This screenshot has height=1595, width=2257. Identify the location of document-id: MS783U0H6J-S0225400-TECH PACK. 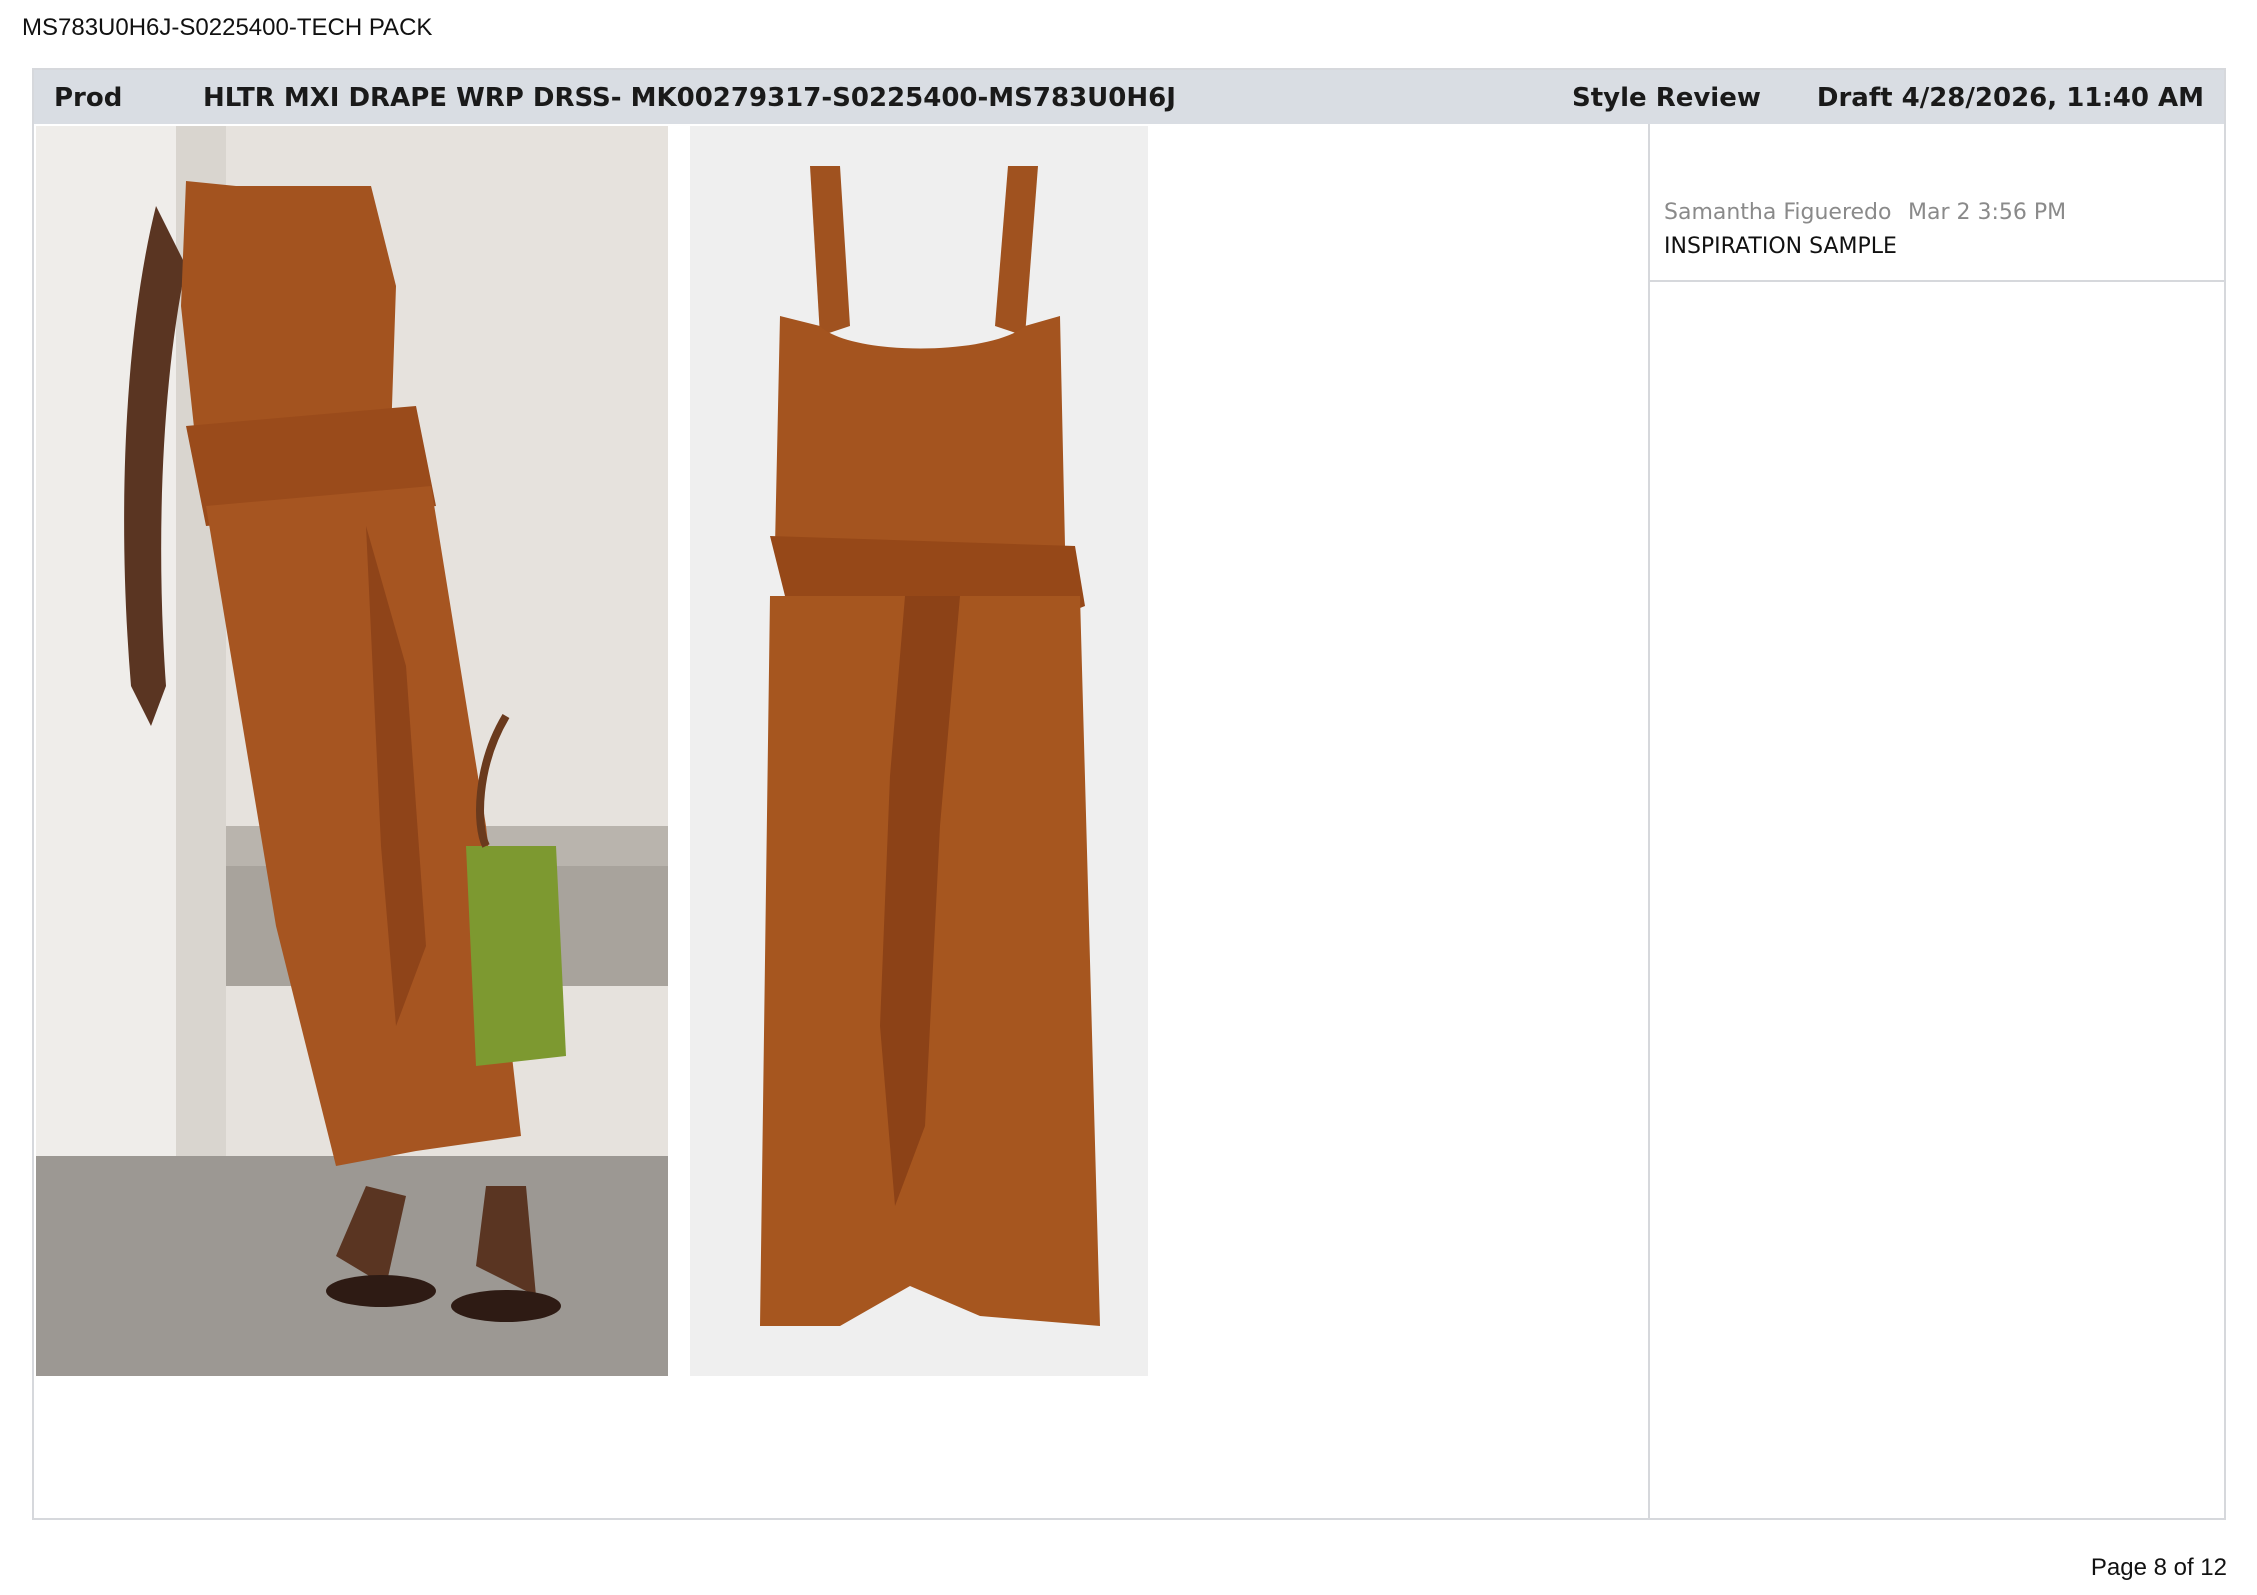
(227, 27).